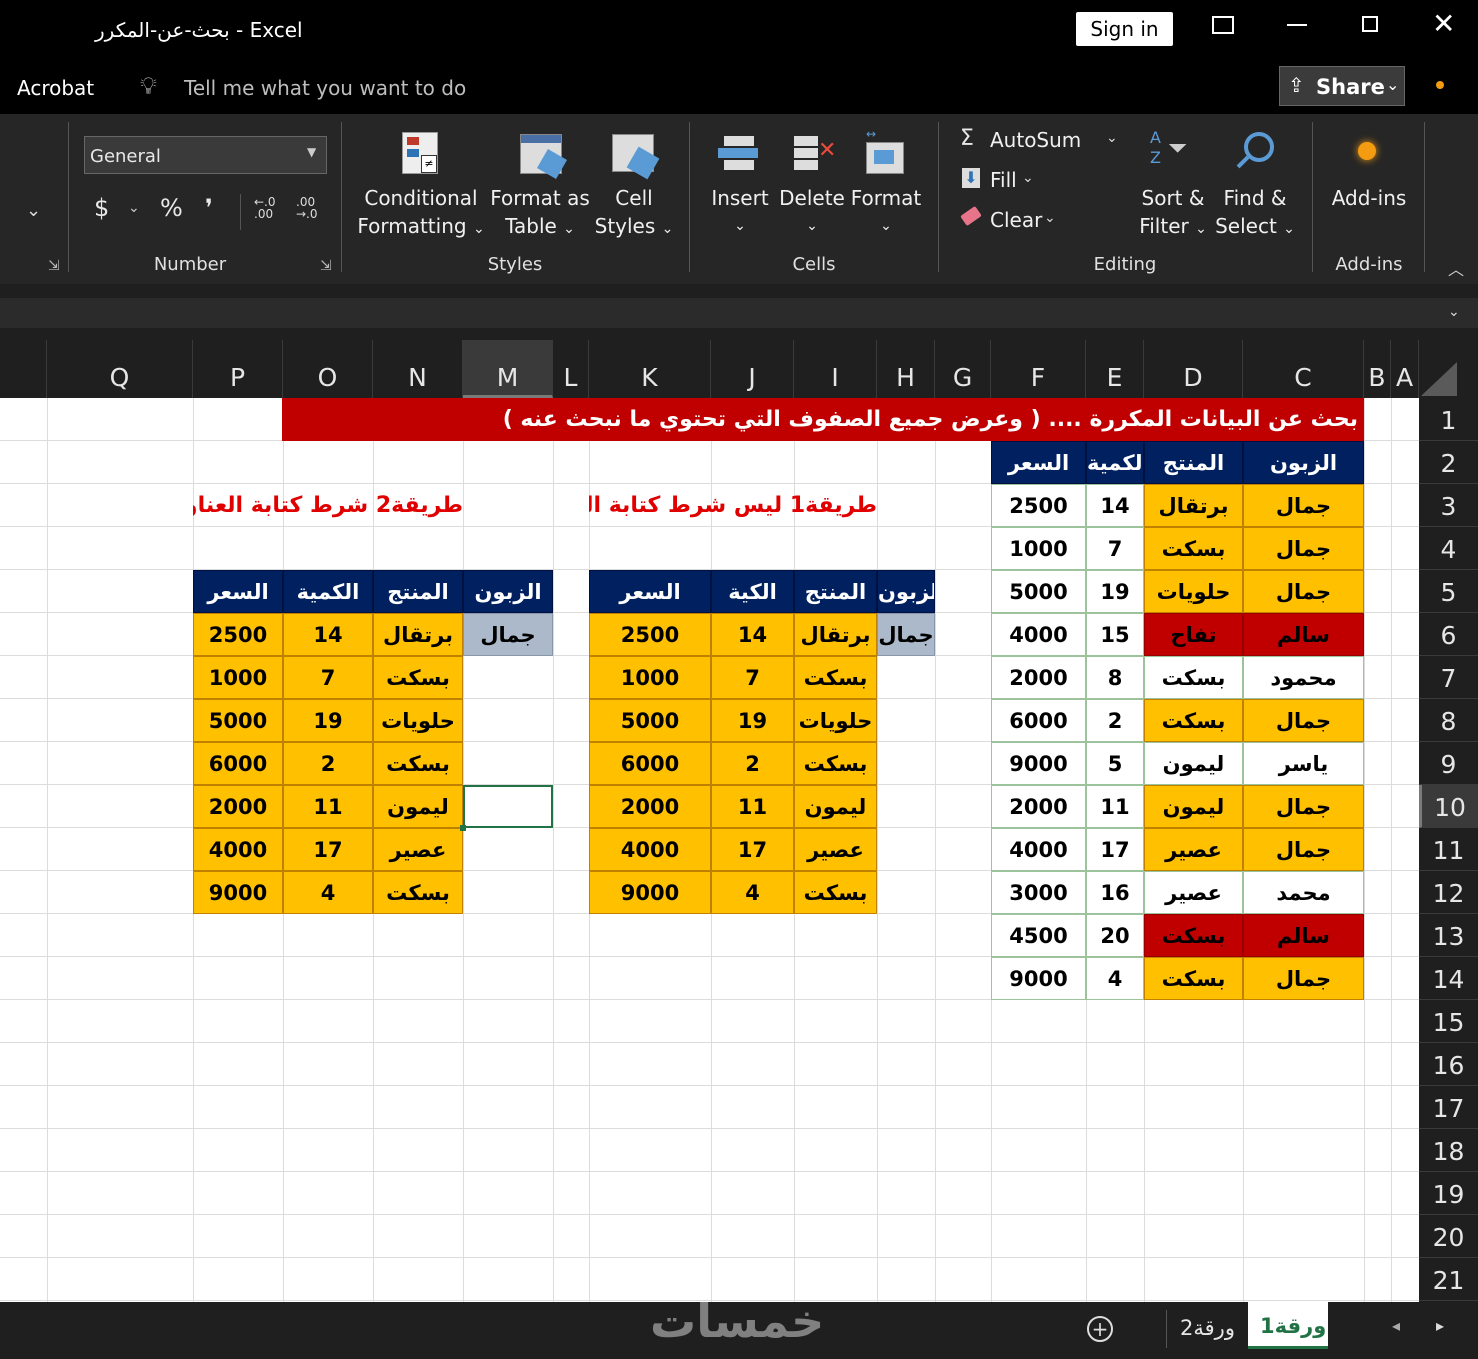  What do you see at coordinates (752, 806) in the screenshot?
I see `result1-cell: 11` at bounding box center [752, 806].